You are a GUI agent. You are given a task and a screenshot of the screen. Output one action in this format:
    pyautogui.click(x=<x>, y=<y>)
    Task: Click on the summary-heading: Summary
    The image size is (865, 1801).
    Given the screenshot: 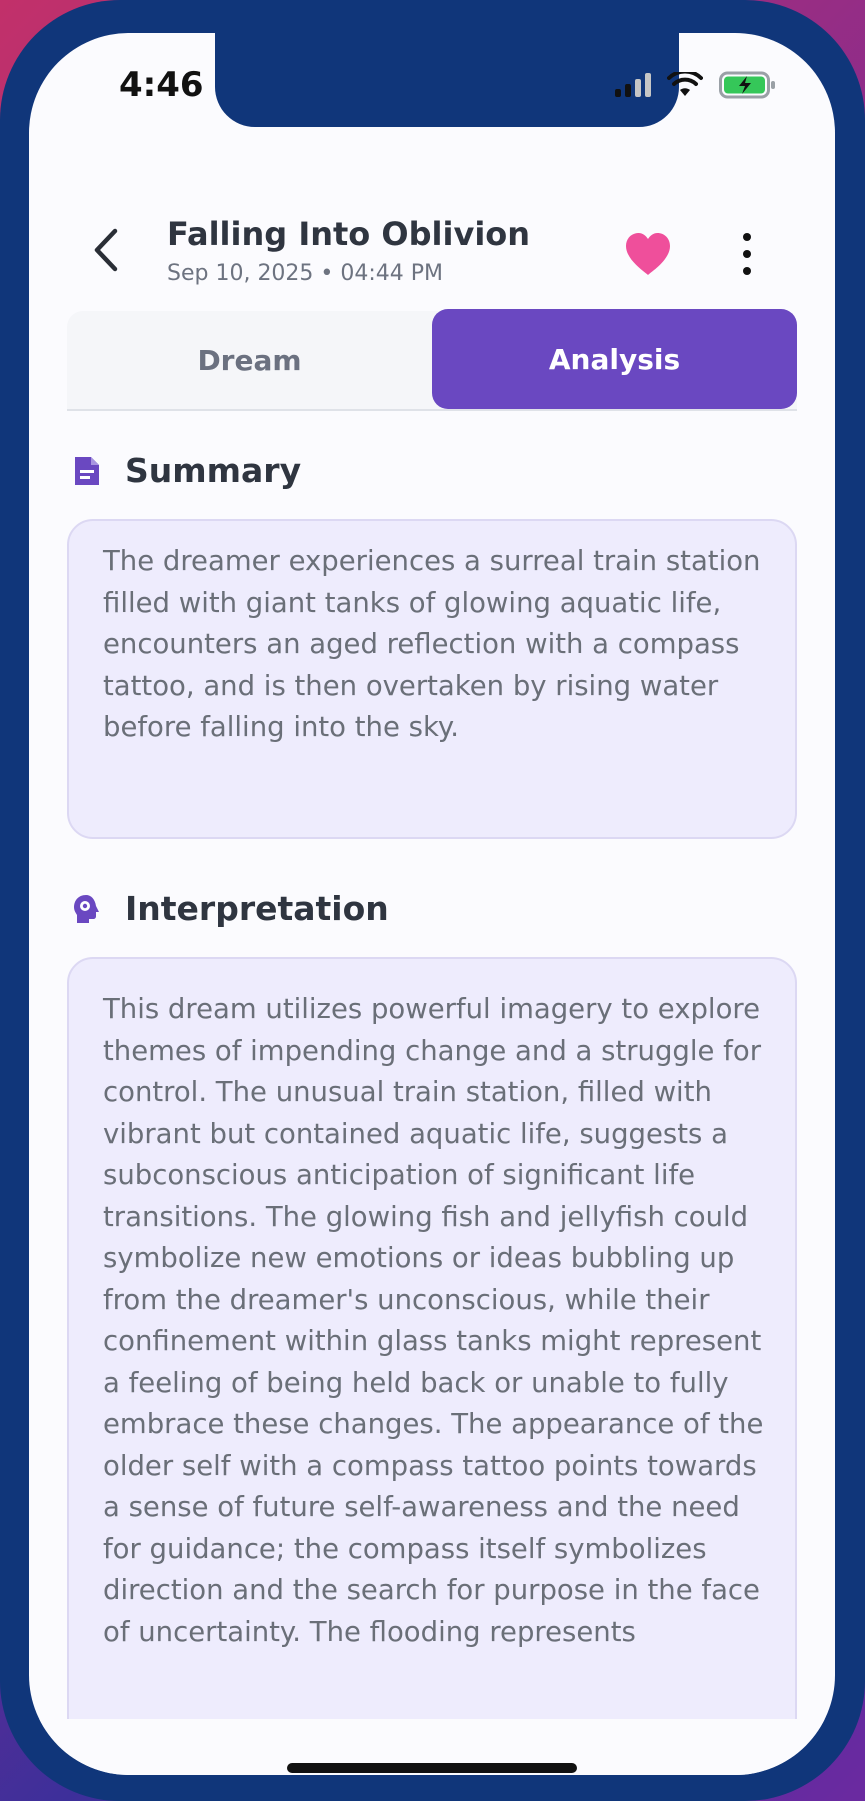 What is the action you would take?
    pyautogui.click(x=184, y=470)
    